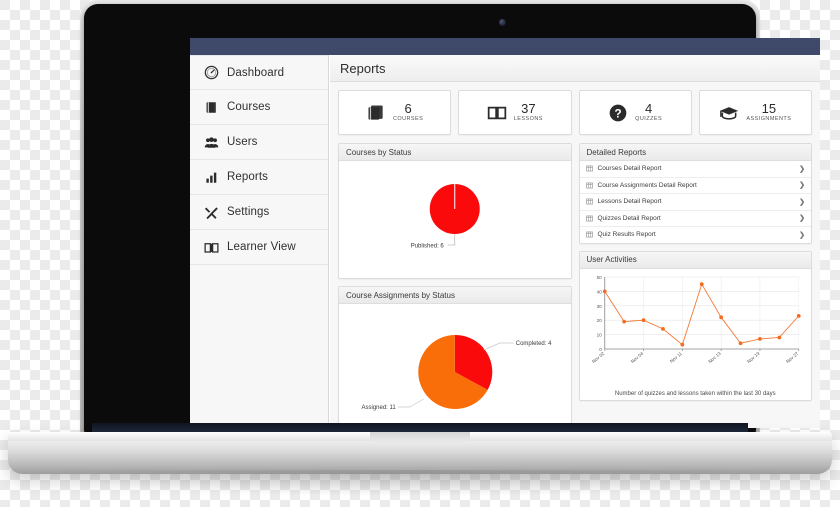 This screenshot has height=507, width=840. I want to click on question-mark-icon: ?, so click(618, 112).